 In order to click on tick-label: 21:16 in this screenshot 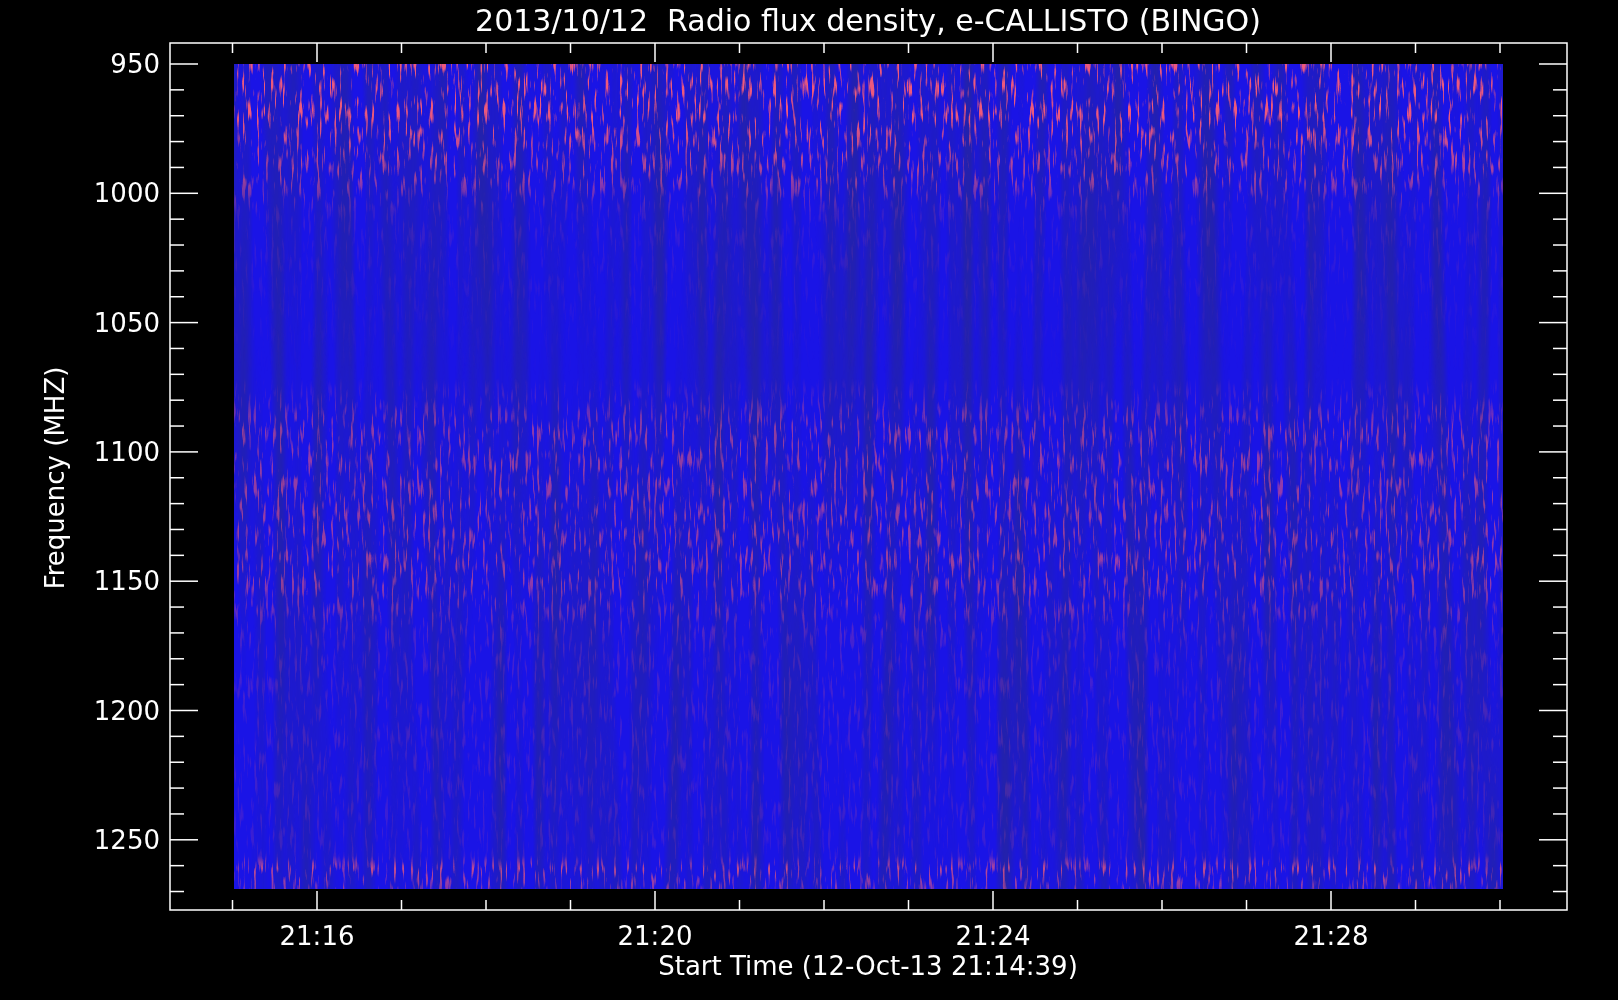, I will do `click(317, 936)`.